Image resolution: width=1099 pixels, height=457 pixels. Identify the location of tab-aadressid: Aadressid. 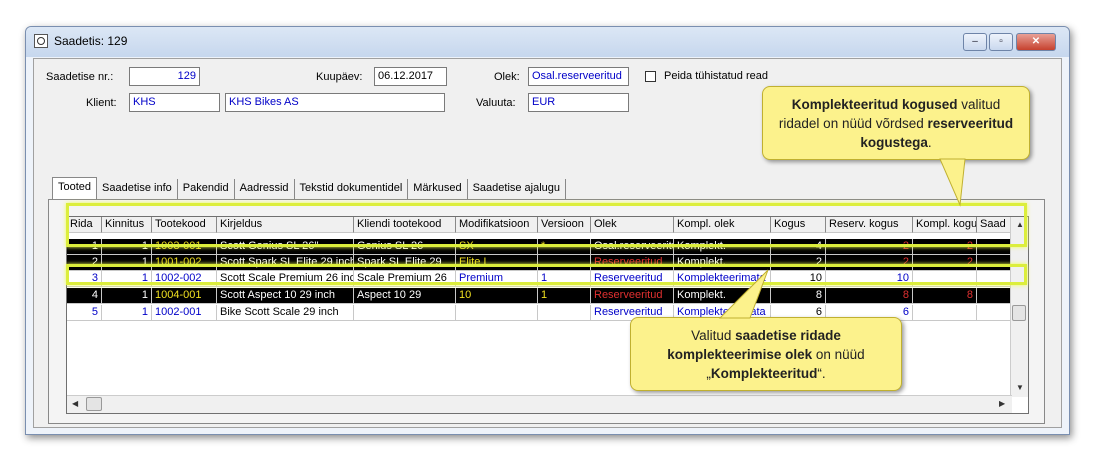
(265, 189).